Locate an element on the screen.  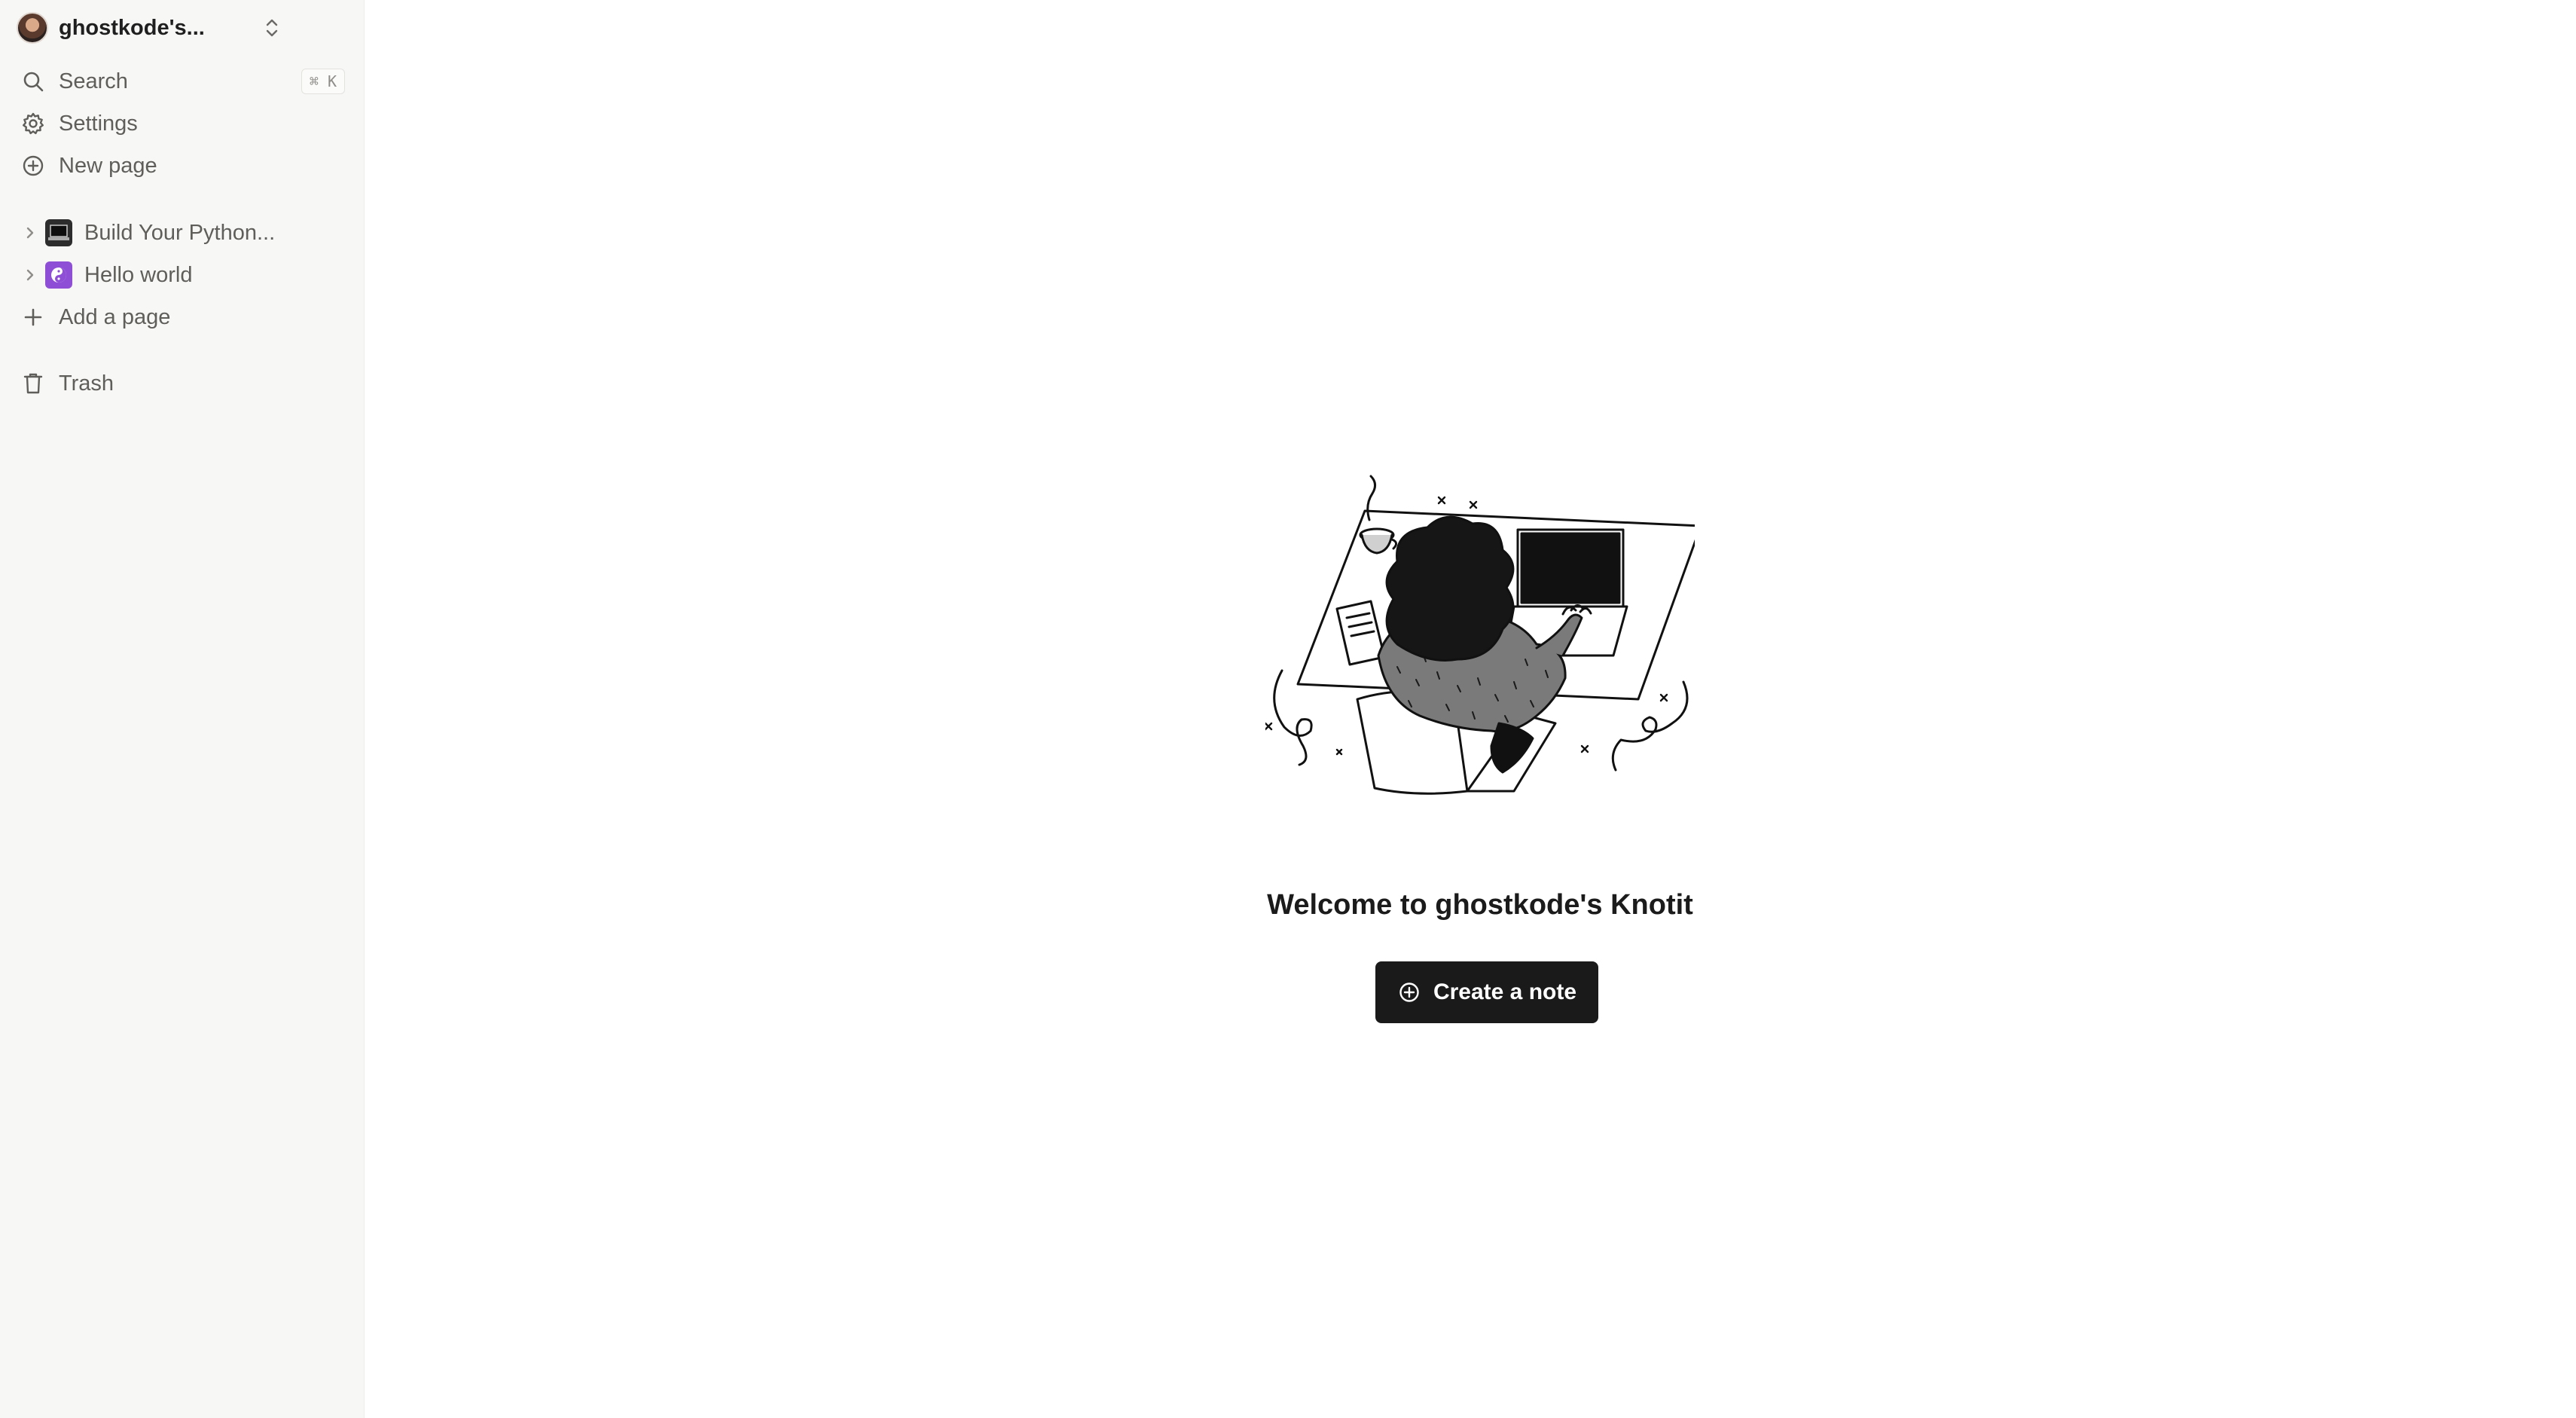
trash-icon is located at coordinates (34, 383).